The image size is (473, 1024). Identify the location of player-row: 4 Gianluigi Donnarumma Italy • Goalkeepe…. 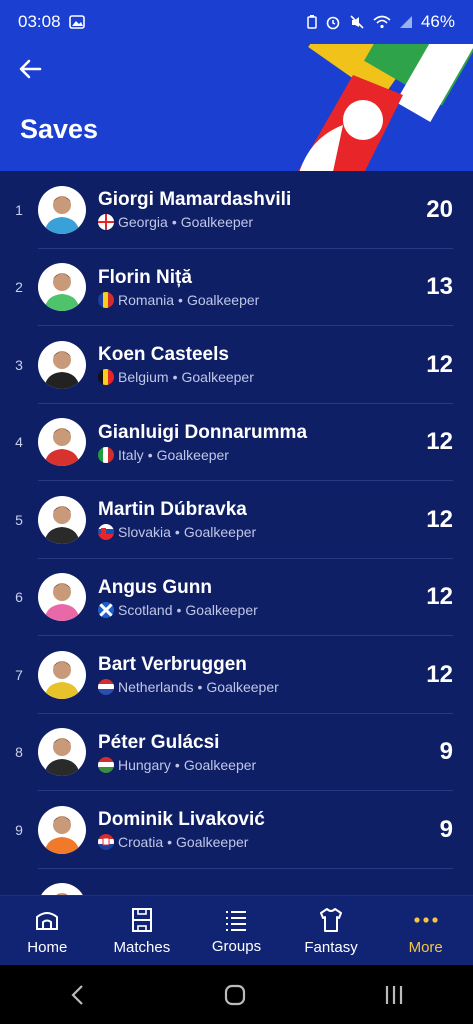
(236, 442).